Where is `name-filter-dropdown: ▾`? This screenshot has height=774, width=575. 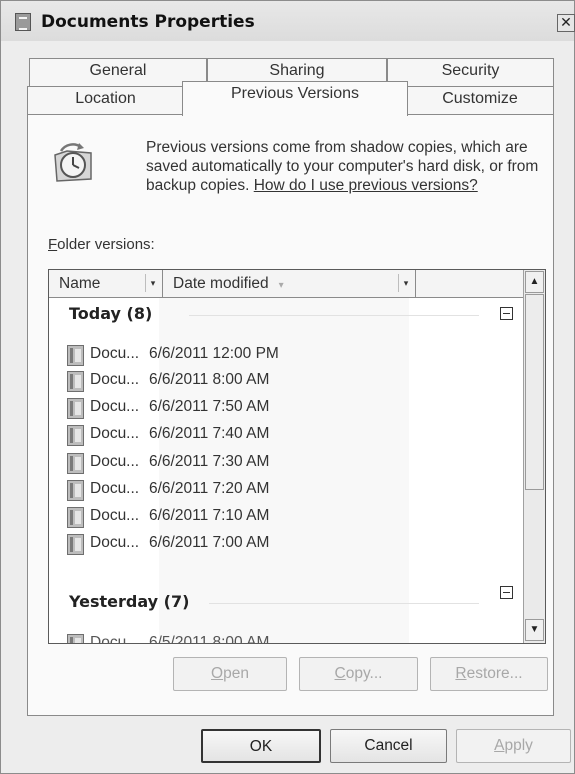 name-filter-dropdown: ▾ is located at coordinates (152, 283).